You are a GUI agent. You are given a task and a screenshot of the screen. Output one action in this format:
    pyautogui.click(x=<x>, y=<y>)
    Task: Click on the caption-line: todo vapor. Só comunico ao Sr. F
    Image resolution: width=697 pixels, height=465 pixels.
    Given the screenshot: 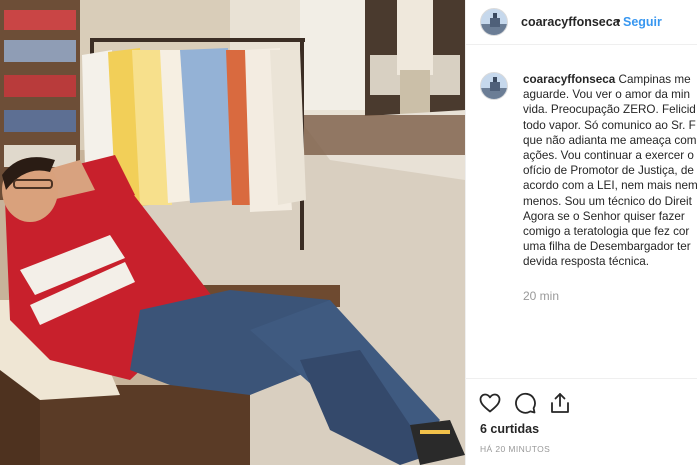 What is the action you would take?
    pyautogui.click(x=609, y=125)
    